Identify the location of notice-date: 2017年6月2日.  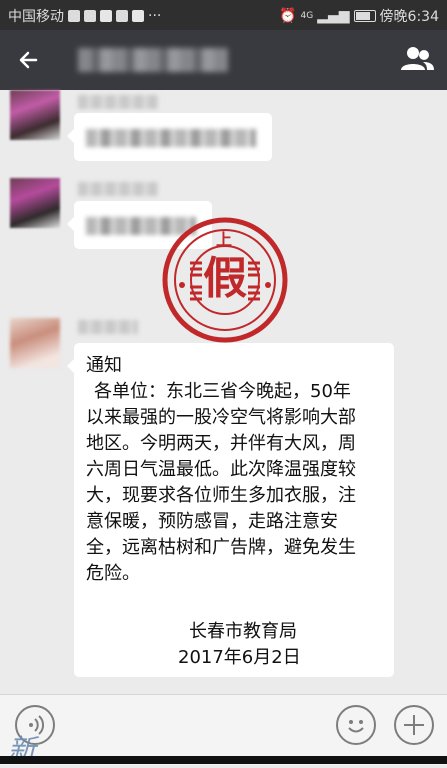
(239, 657).